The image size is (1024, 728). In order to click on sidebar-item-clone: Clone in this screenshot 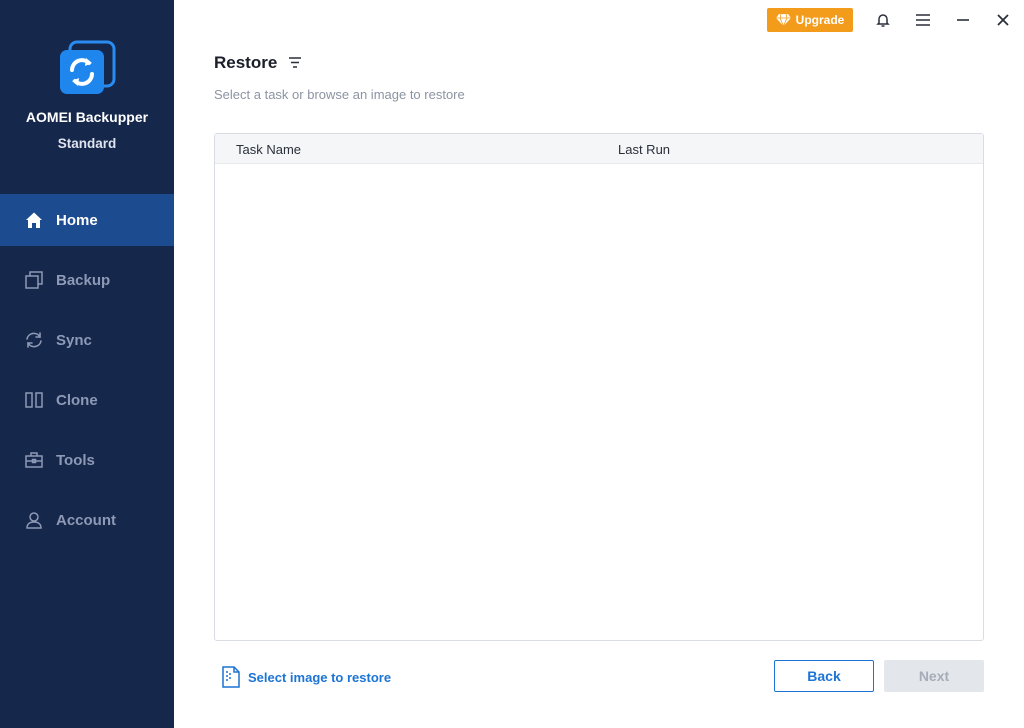, I will do `click(87, 400)`.